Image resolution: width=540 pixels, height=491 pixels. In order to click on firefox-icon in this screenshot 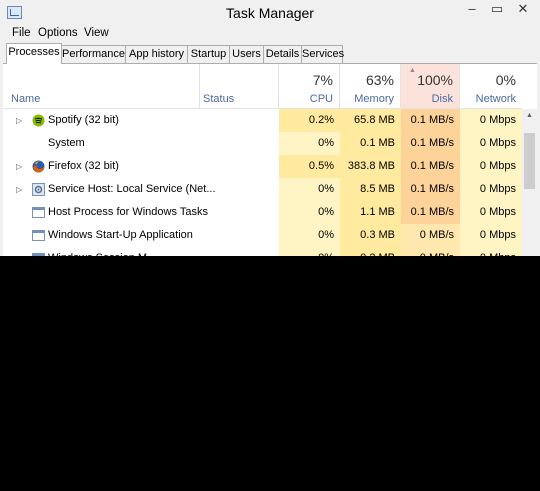, I will do `click(38, 166)`.